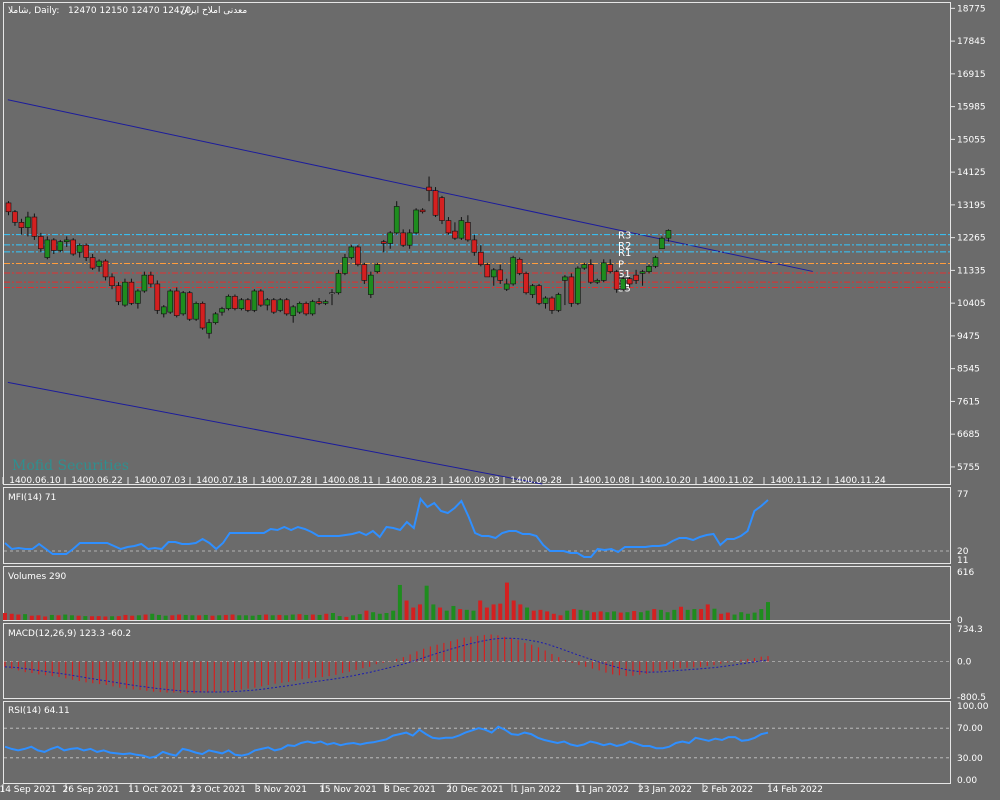  Describe the element at coordinates (971, 108) in the screenshot. I see `price-tick-label: 15985` at that location.